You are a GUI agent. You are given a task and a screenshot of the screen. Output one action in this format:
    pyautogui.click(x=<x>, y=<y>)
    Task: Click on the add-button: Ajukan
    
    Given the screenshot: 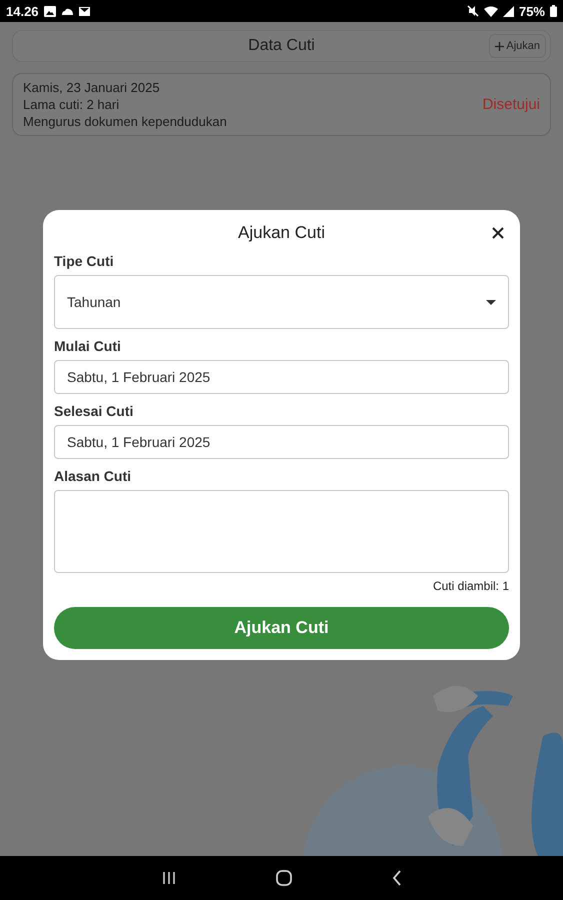 What is the action you would take?
    pyautogui.click(x=517, y=46)
    